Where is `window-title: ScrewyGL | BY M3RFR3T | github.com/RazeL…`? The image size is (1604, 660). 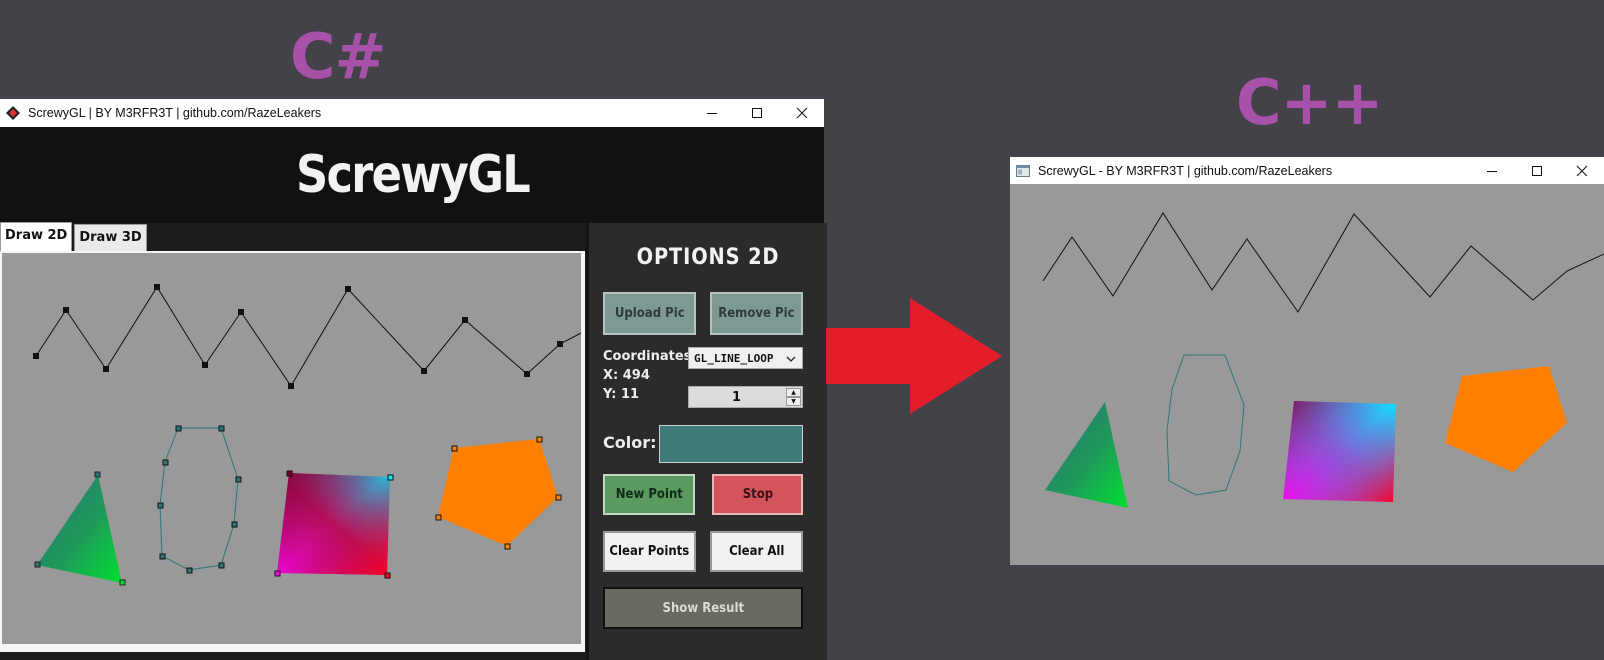
window-title: ScrewyGL | BY M3RFR3T | github.com/RazeL… is located at coordinates (175, 113).